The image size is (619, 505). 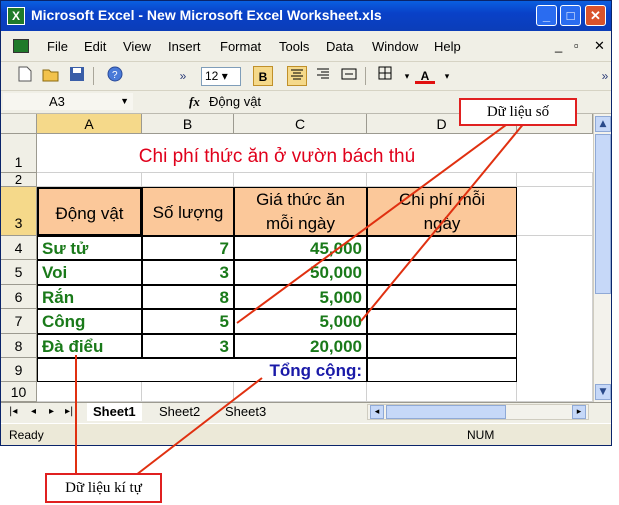 What do you see at coordinates (603, 124) in the screenshot?
I see `scroll-up-icon: ▲` at bounding box center [603, 124].